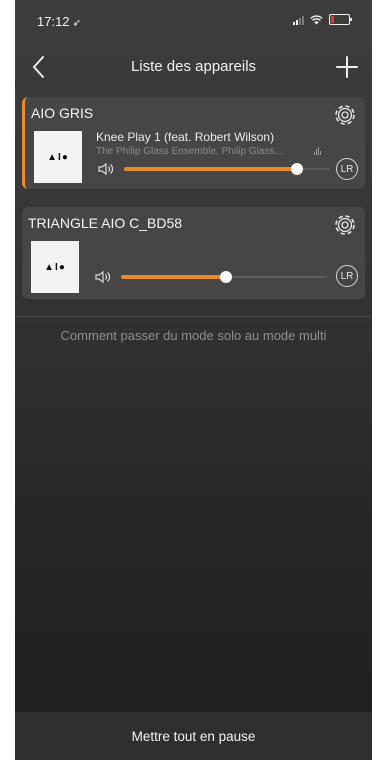 This screenshot has height=760, width=387. Describe the element at coordinates (193, 22) in the screenshot. I see `status-bar: 17:12 ➶` at that location.